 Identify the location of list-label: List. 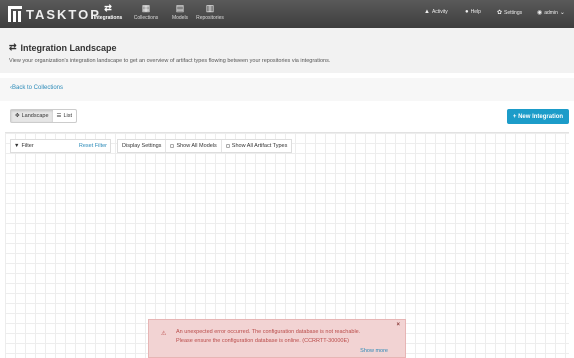
(68, 116).